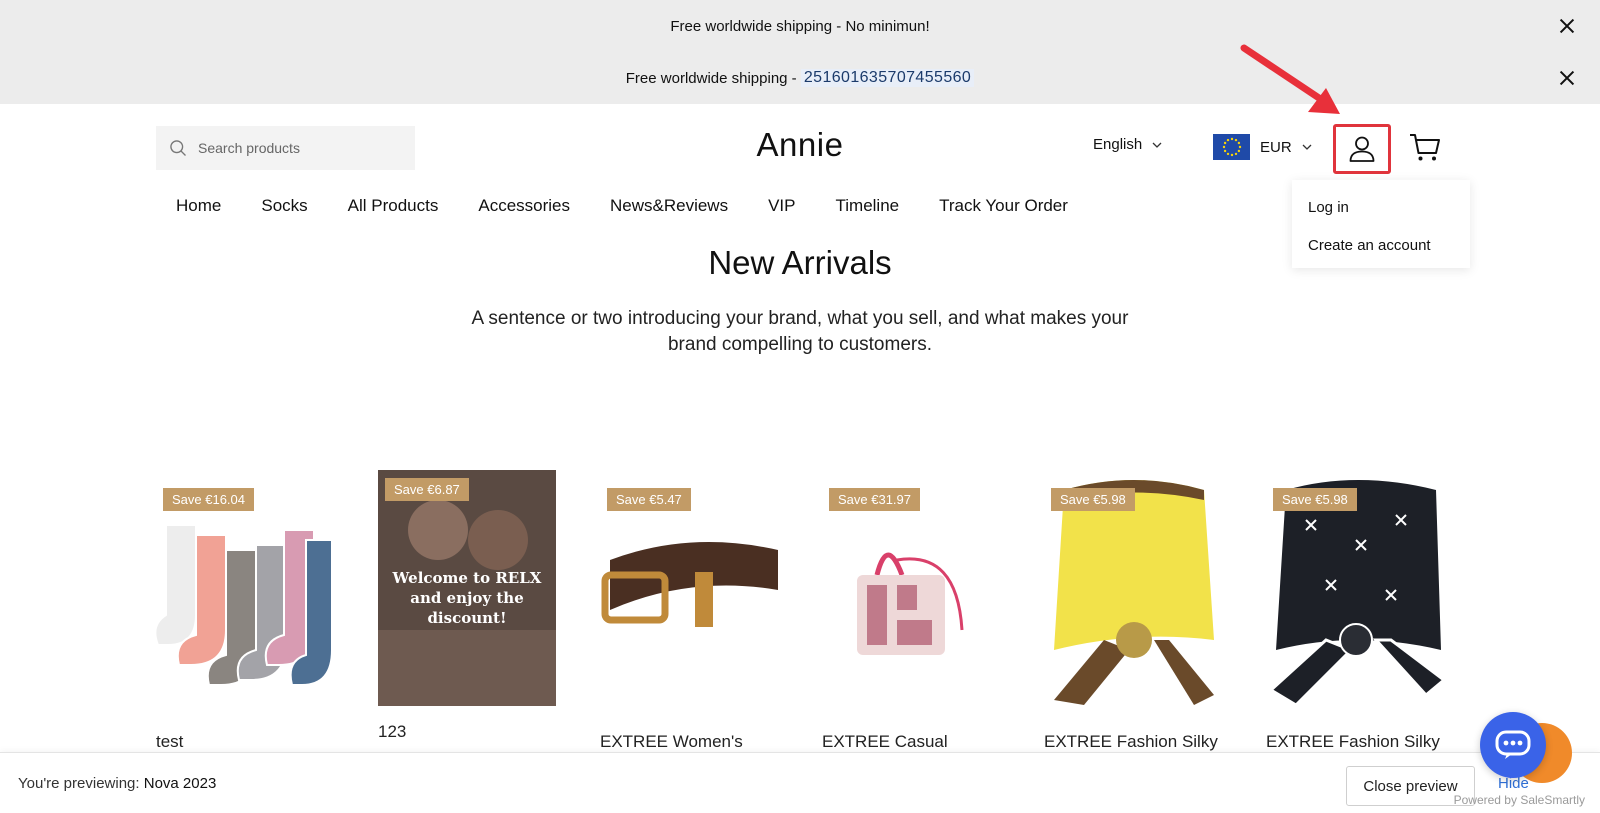 The width and height of the screenshot is (1600, 813). What do you see at coordinates (209, 499) in the screenshot?
I see `save-badge: Save €16.04` at bounding box center [209, 499].